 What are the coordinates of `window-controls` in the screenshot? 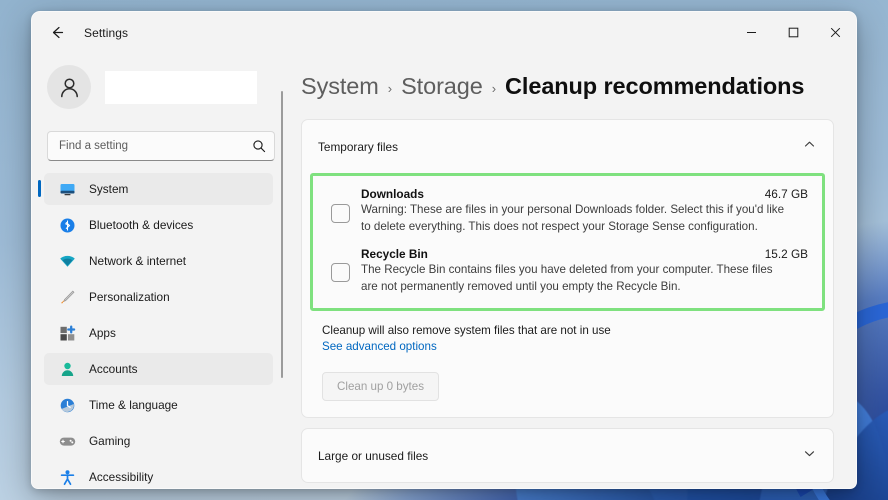 It's located at (793, 32).